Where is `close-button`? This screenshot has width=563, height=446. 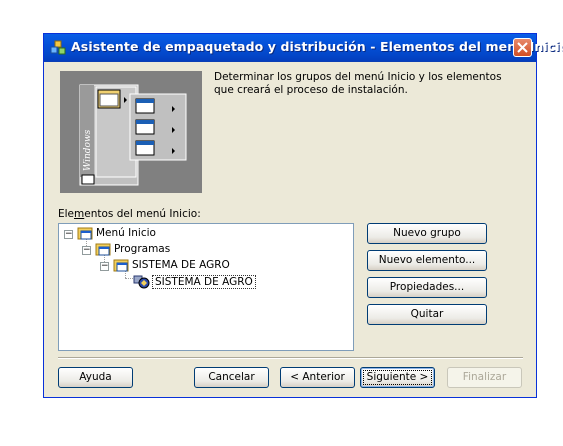 close-button is located at coordinates (522, 47).